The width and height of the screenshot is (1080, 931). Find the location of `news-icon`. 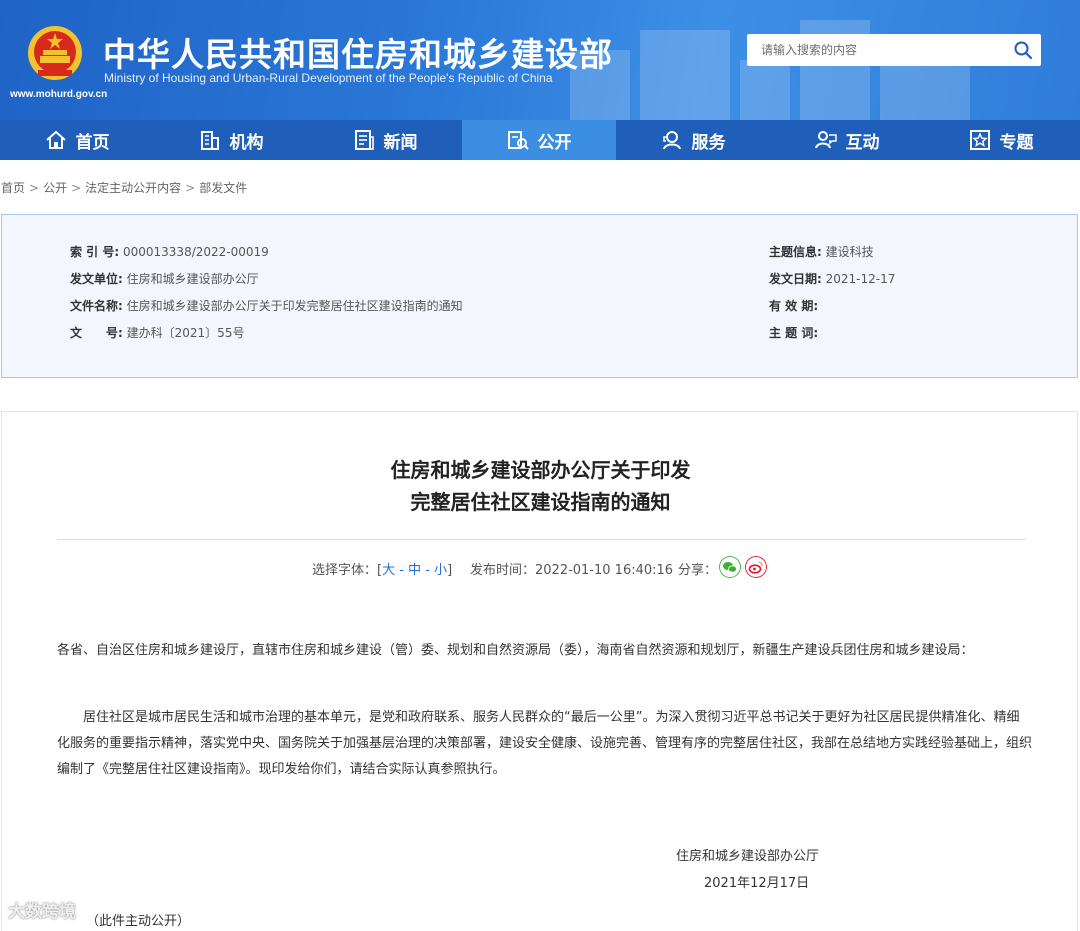

news-icon is located at coordinates (364, 140).